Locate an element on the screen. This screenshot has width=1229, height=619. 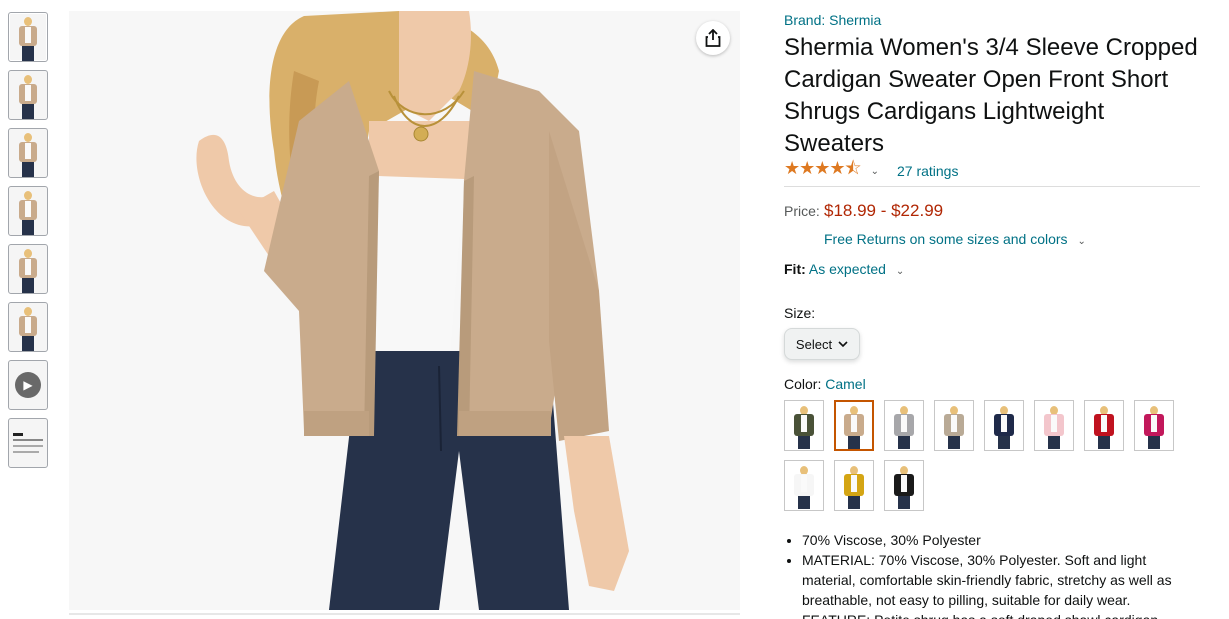
chevron-down-icon is located at coordinates (843, 343).